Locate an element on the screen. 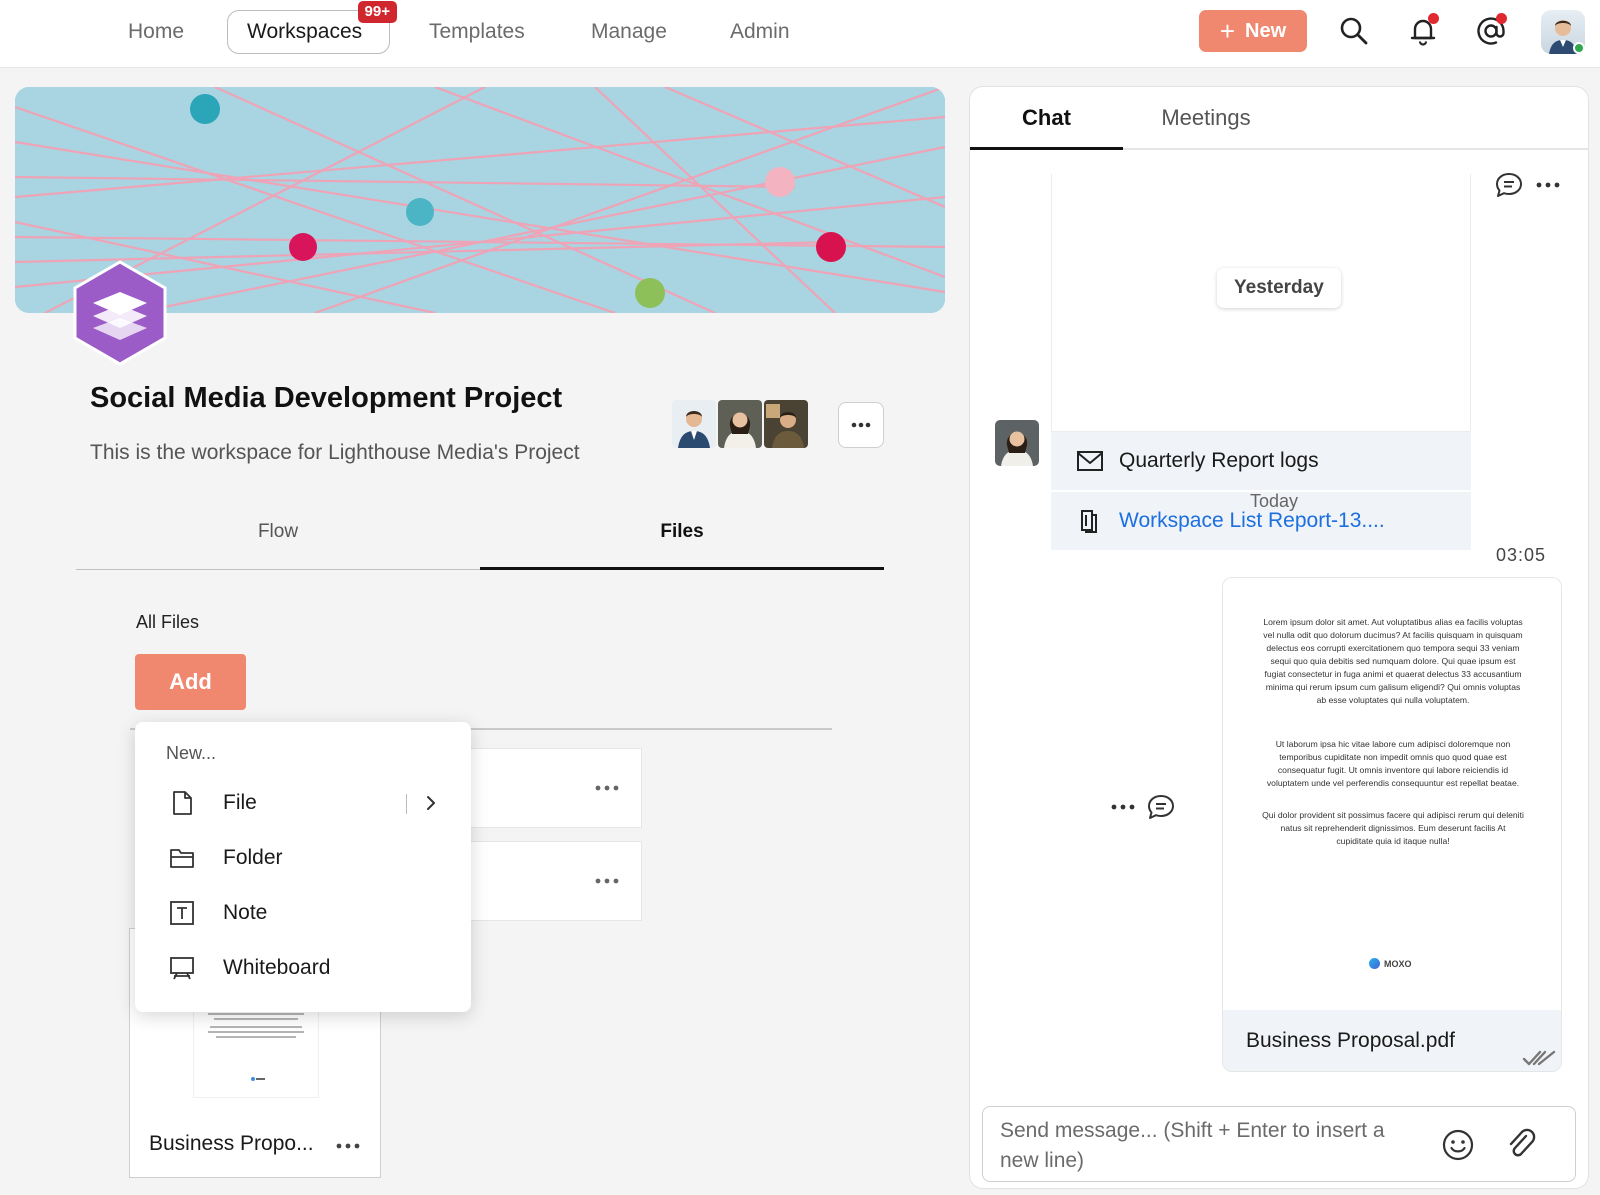  workspace-members is located at coordinates (740, 424).